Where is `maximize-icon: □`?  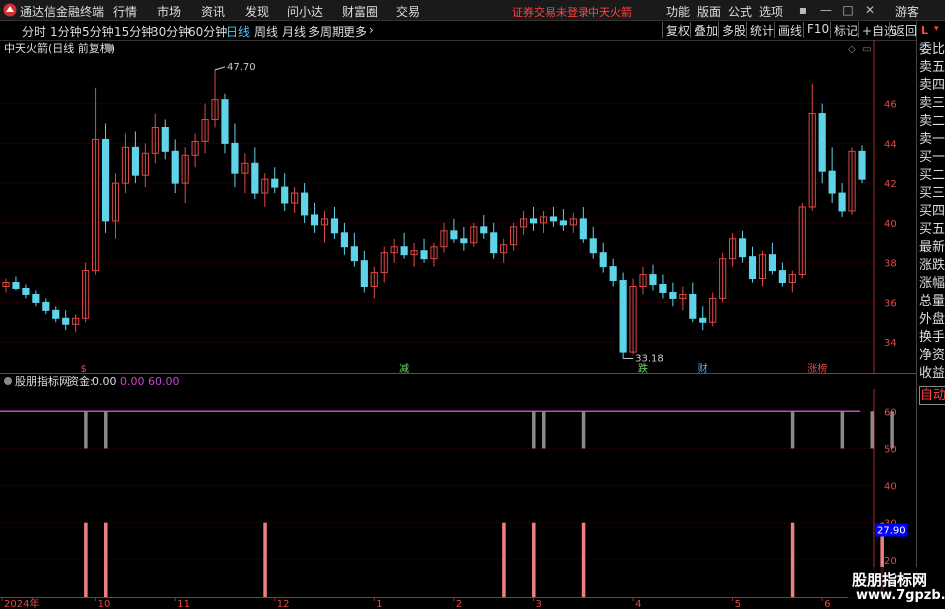
maximize-icon: □ is located at coordinates (848, 10).